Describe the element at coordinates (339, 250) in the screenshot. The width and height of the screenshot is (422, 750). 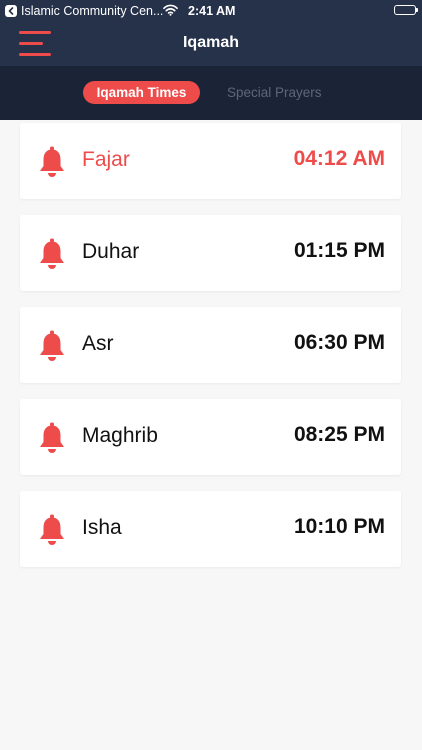
I see `prayer-time: 01:15 PM` at that location.